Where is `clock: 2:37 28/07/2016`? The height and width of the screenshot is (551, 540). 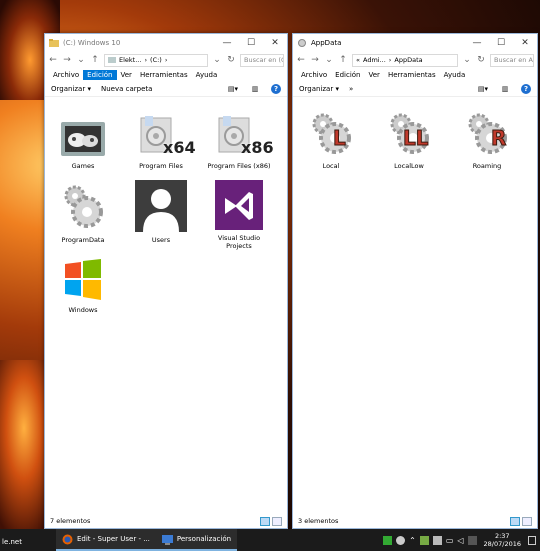 clock: 2:37 28/07/2016 is located at coordinates (502, 540).